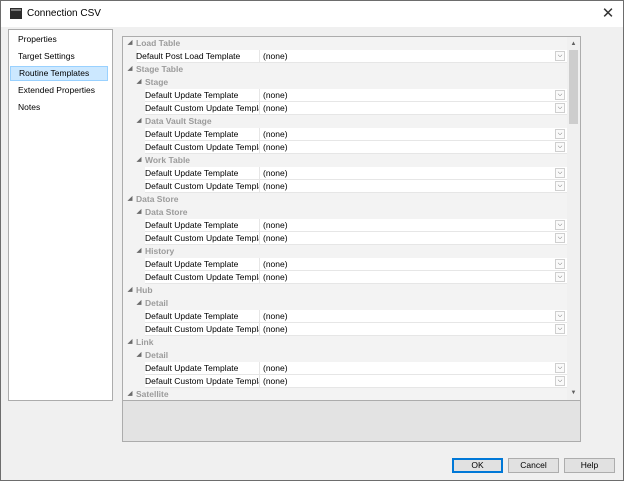  What do you see at coordinates (59, 56) in the screenshot?
I see `nav-item-target-settings: Target Settings` at bounding box center [59, 56].